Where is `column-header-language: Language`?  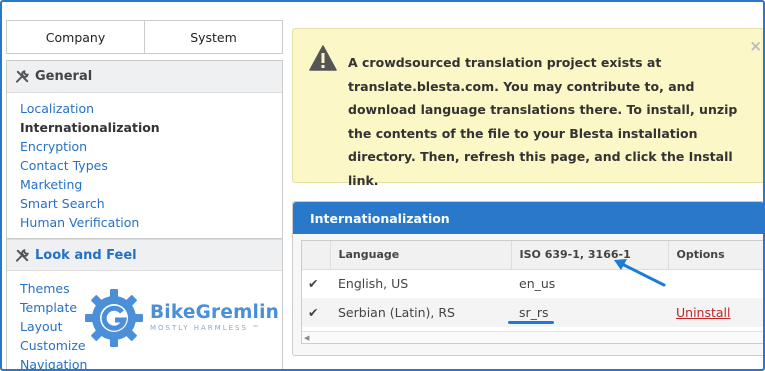 column-header-language: Language is located at coordinates (421, 255).